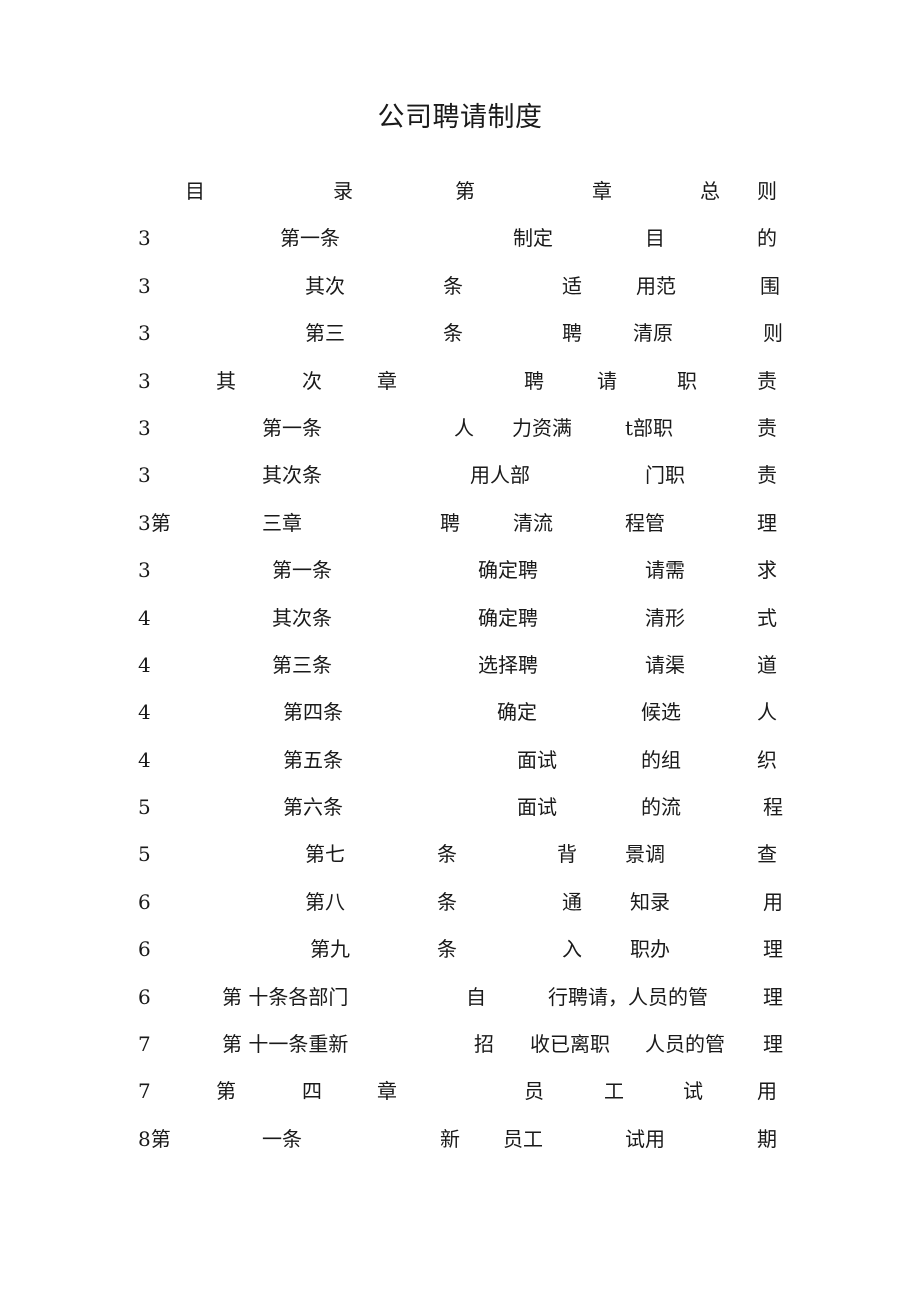 This screenshot has width=920, height=1301. I want to click on toc-segment: 职办, so click(650, 949).